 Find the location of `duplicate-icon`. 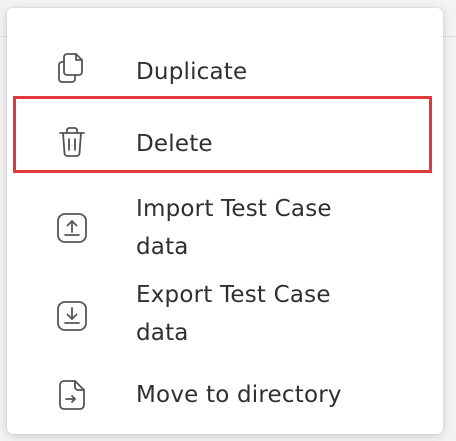

duplicate-icon is located at coordinates (72, 68).